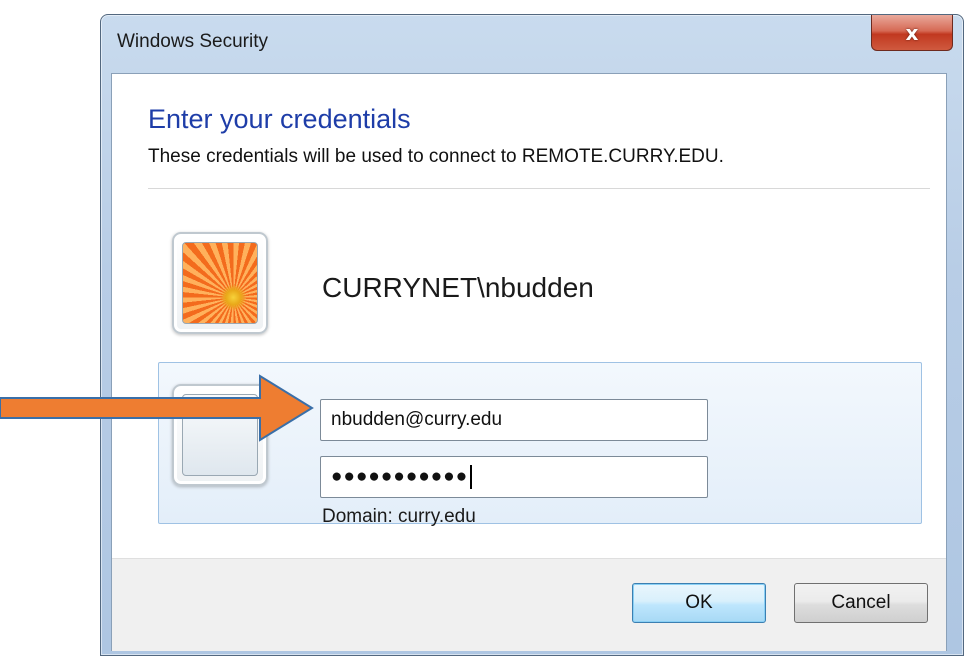  Describe the element at coordinates (699, 603) in the screenshot. I see `ok-button: OK` at that location.